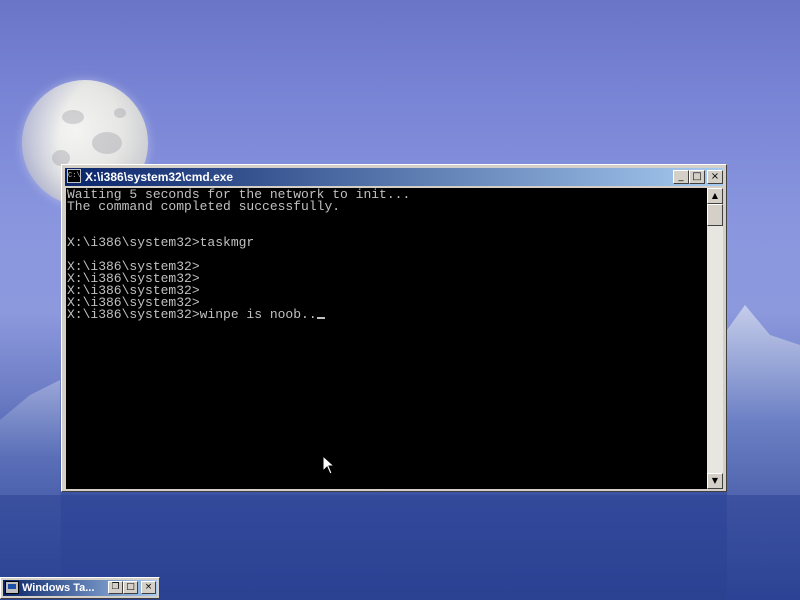 This screenshot has height=600, width=800. Describe the element at coordinates (192, 314) in the screenshot. I see `console-input-text: X:\i386\system32>winpe is noob..` at that location.